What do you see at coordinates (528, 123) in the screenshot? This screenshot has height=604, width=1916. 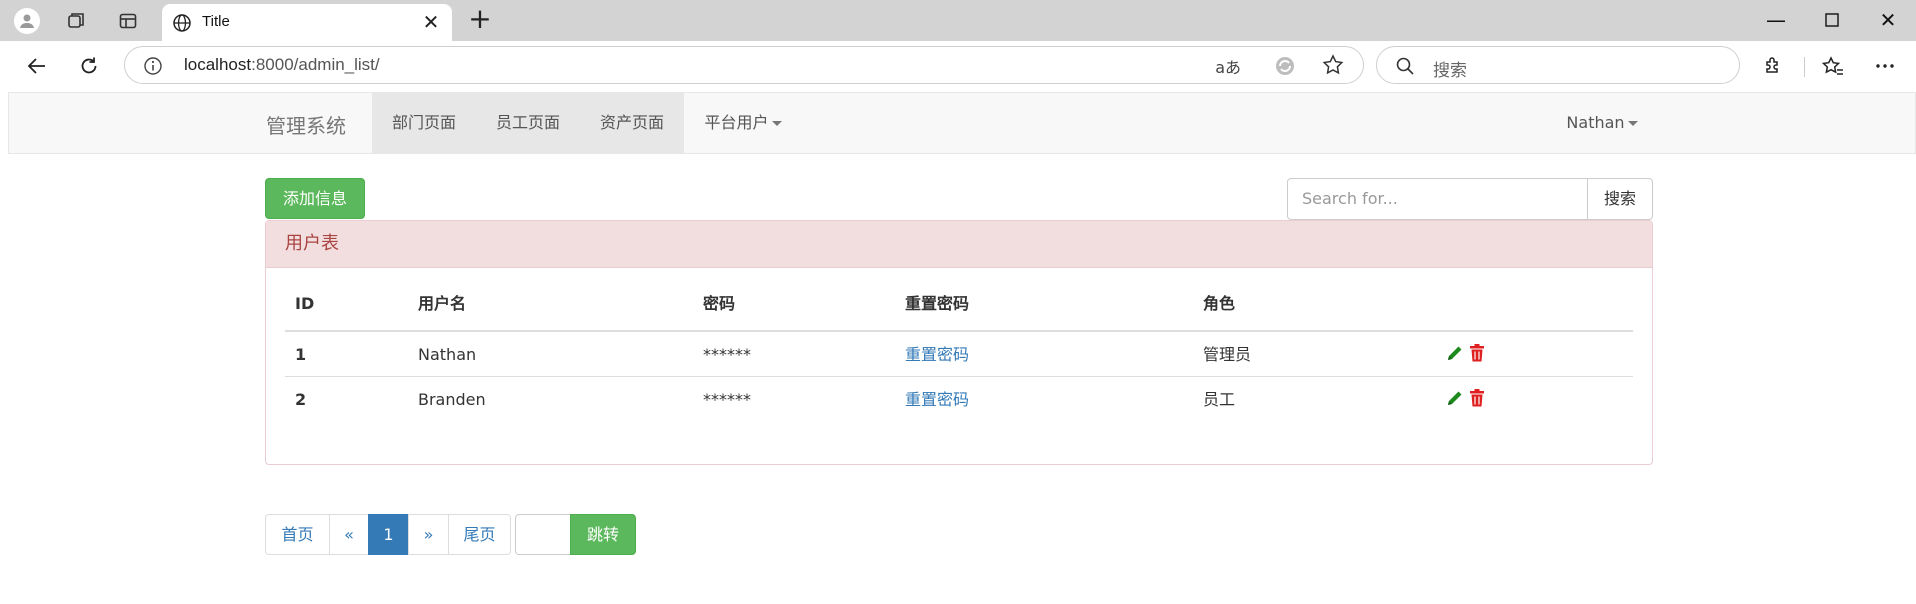 I see `nav-item-staff: 员工页面` at bounding box center [528, 123].